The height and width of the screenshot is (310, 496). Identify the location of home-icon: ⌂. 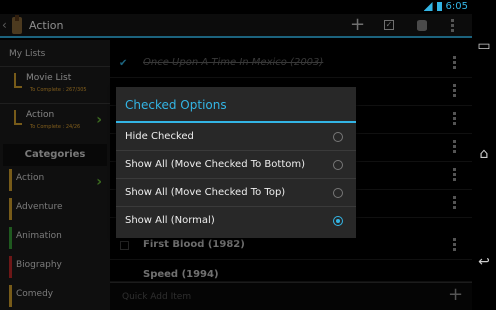
(484, 154).